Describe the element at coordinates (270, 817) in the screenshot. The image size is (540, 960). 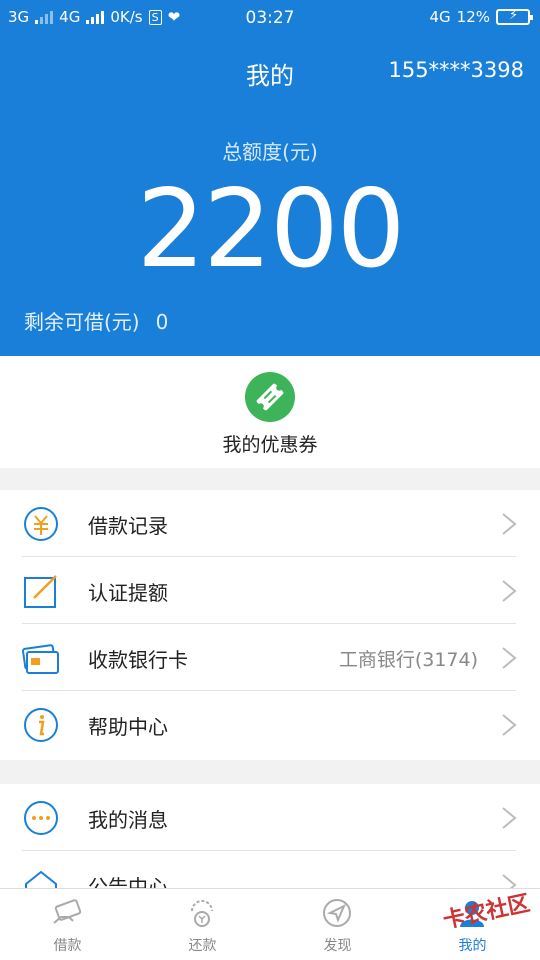
I see `menu-item-my-messages: 我的消息` at that location.